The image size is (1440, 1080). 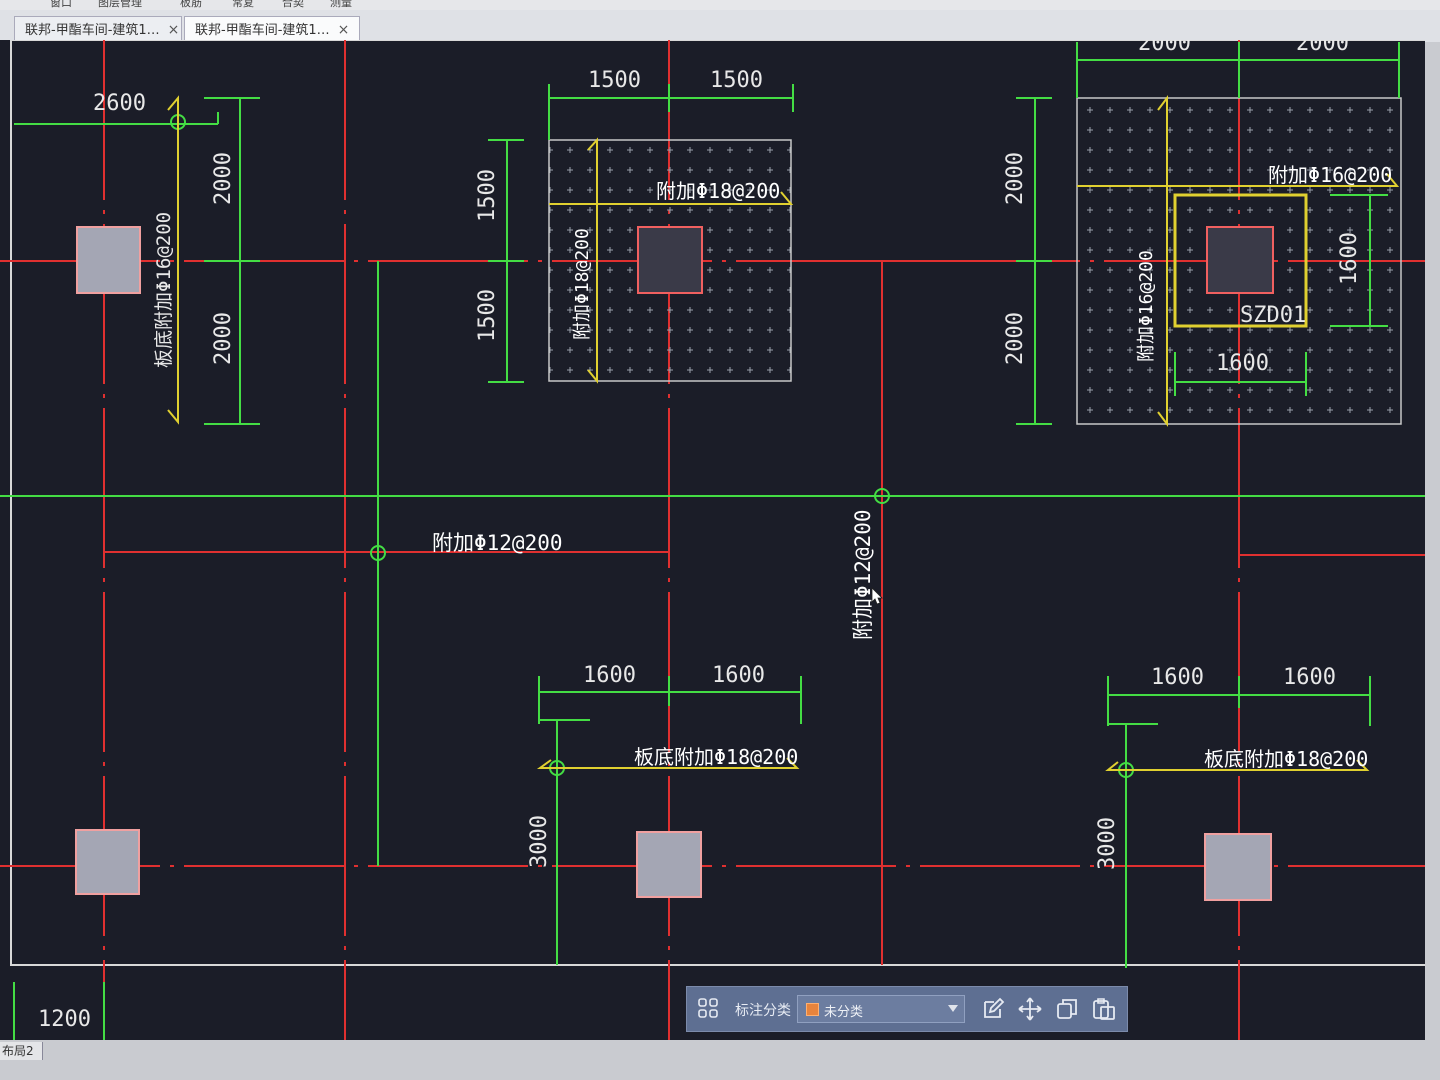 I want to click on annotation-category-select: 未分类, so click(x=881, y=1009).